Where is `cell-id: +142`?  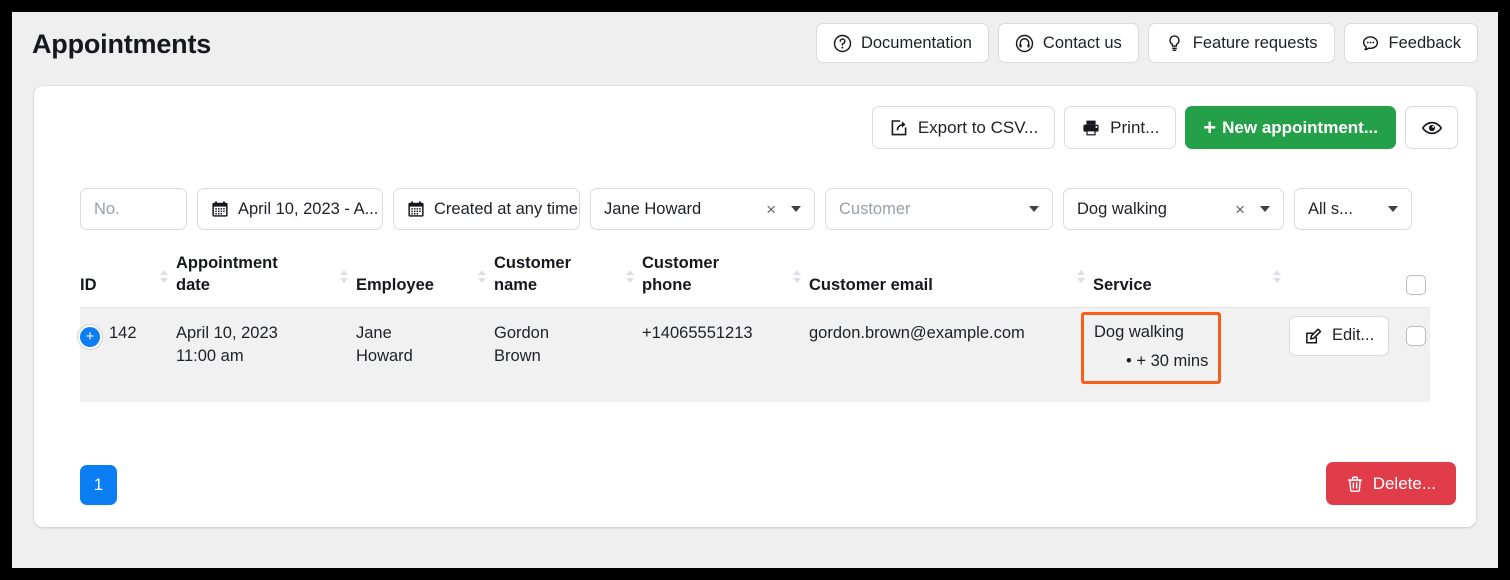
cell-id: +142 is located at coordinates (128, 334).